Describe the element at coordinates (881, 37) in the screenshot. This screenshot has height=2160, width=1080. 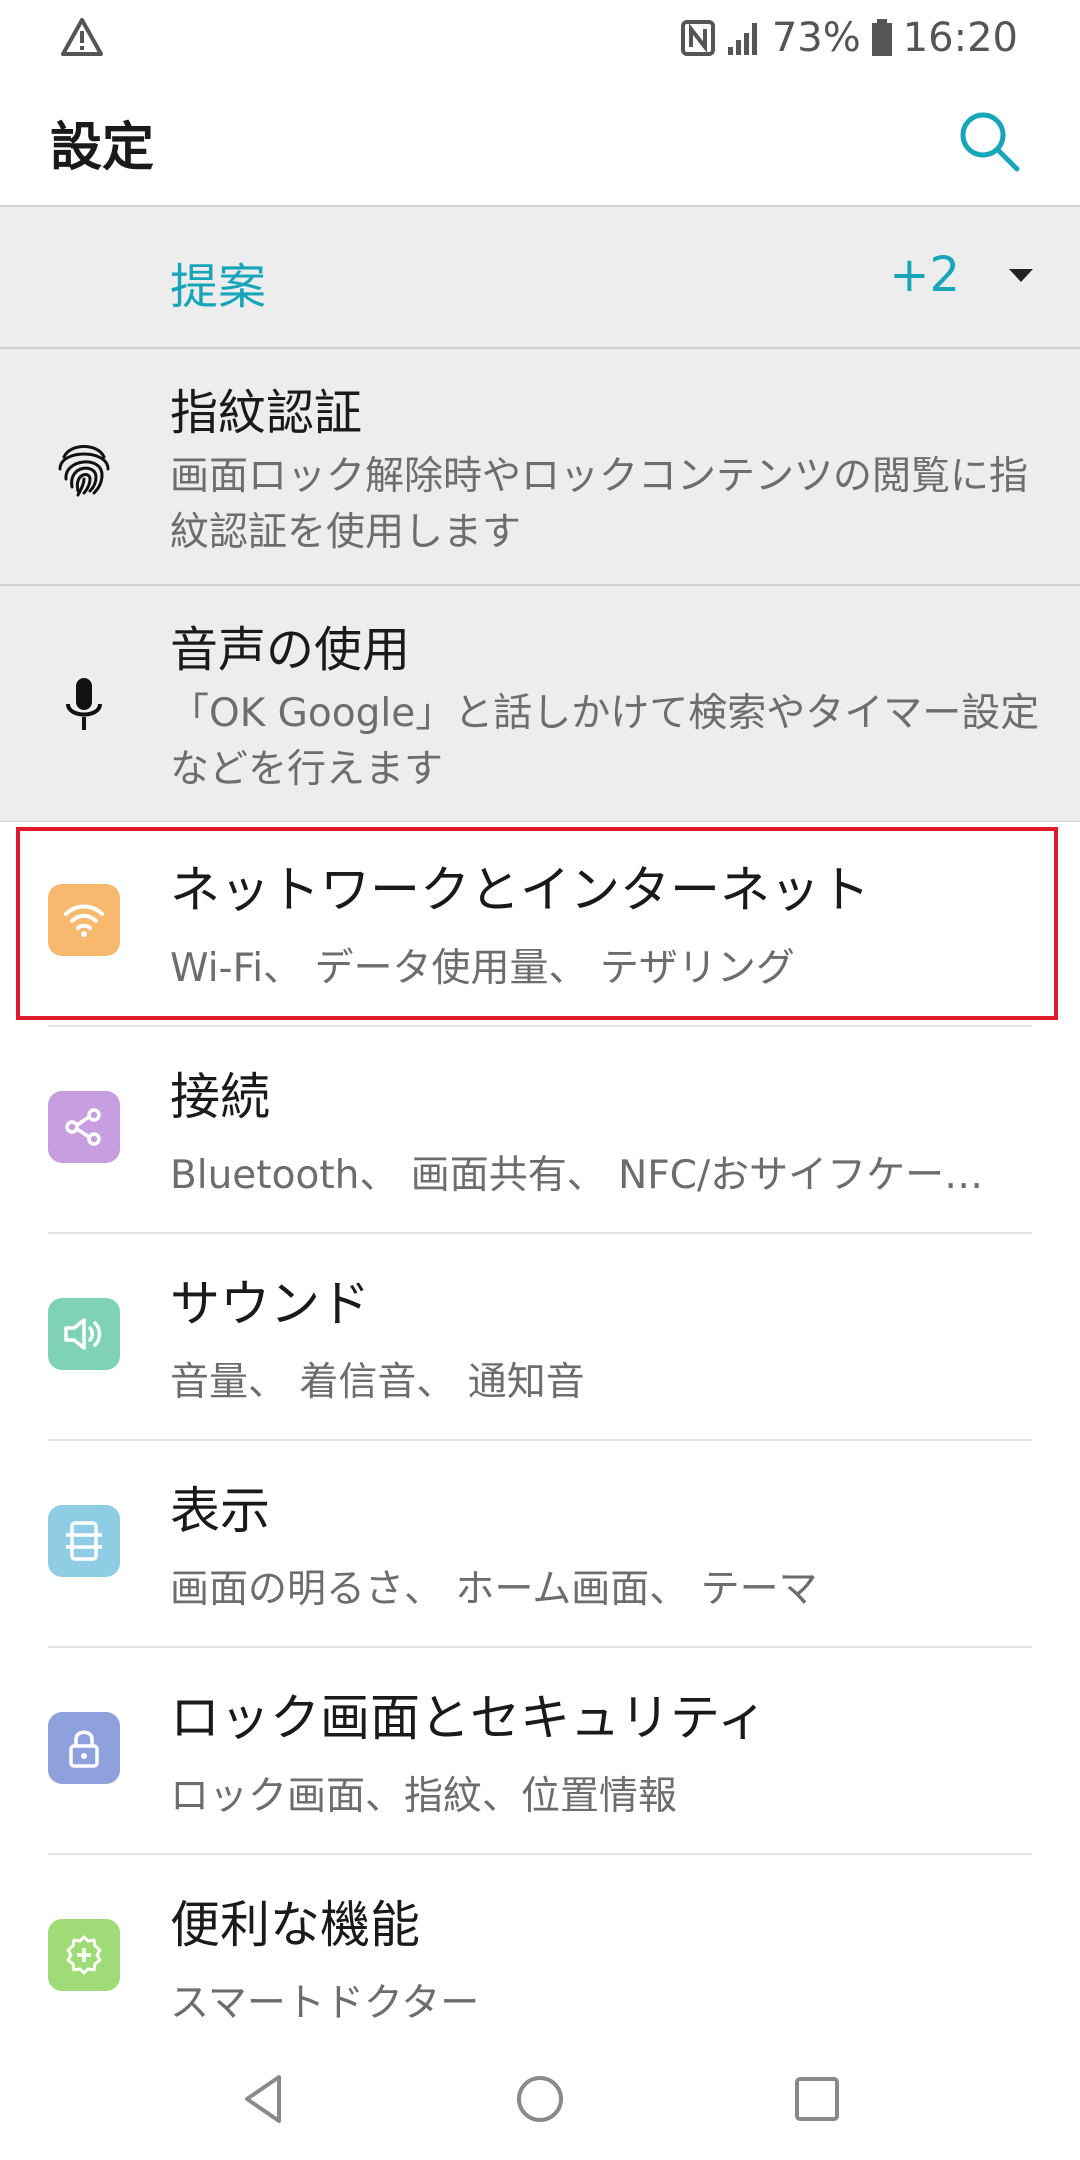
I see `battery-icon` at that location.